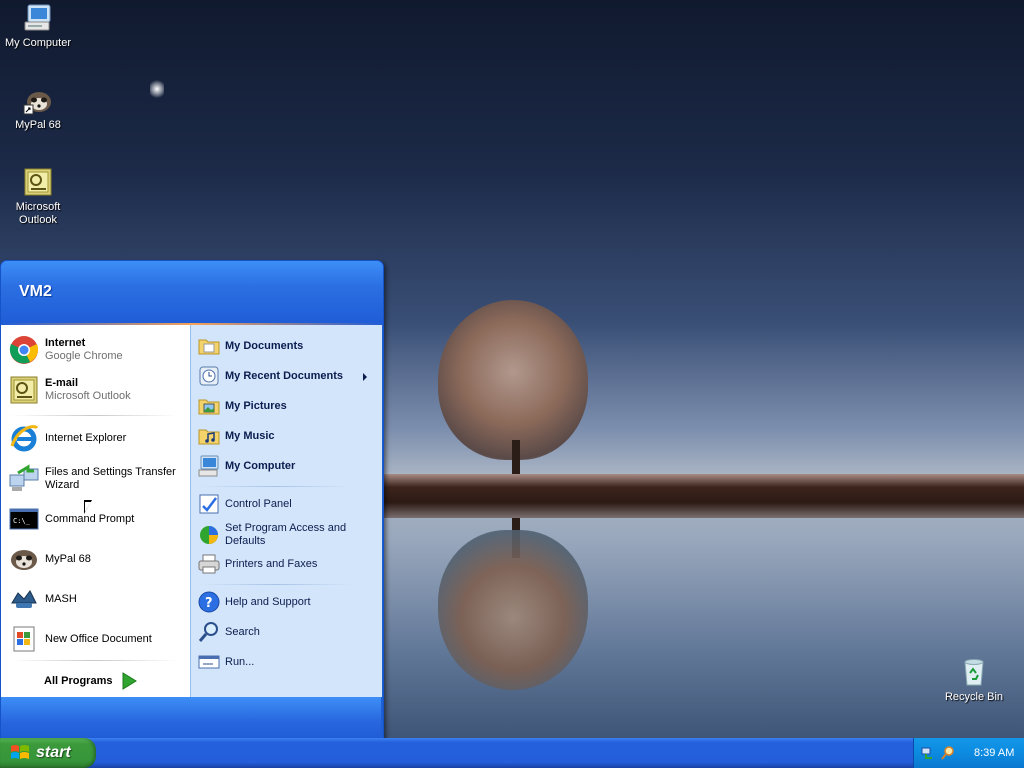 The image size is (1024, 768). Describe the element at coordinates (97, 559) in the screenshot. I see `start-item-mypal: MyPal 68` at that location.